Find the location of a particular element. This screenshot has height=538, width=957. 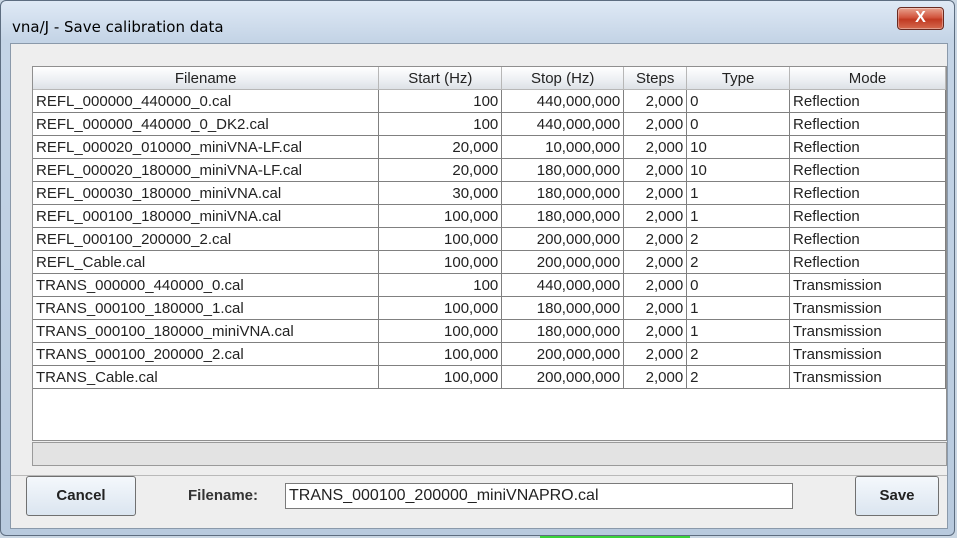

close-icon: X is located at coordinates (920, 17).